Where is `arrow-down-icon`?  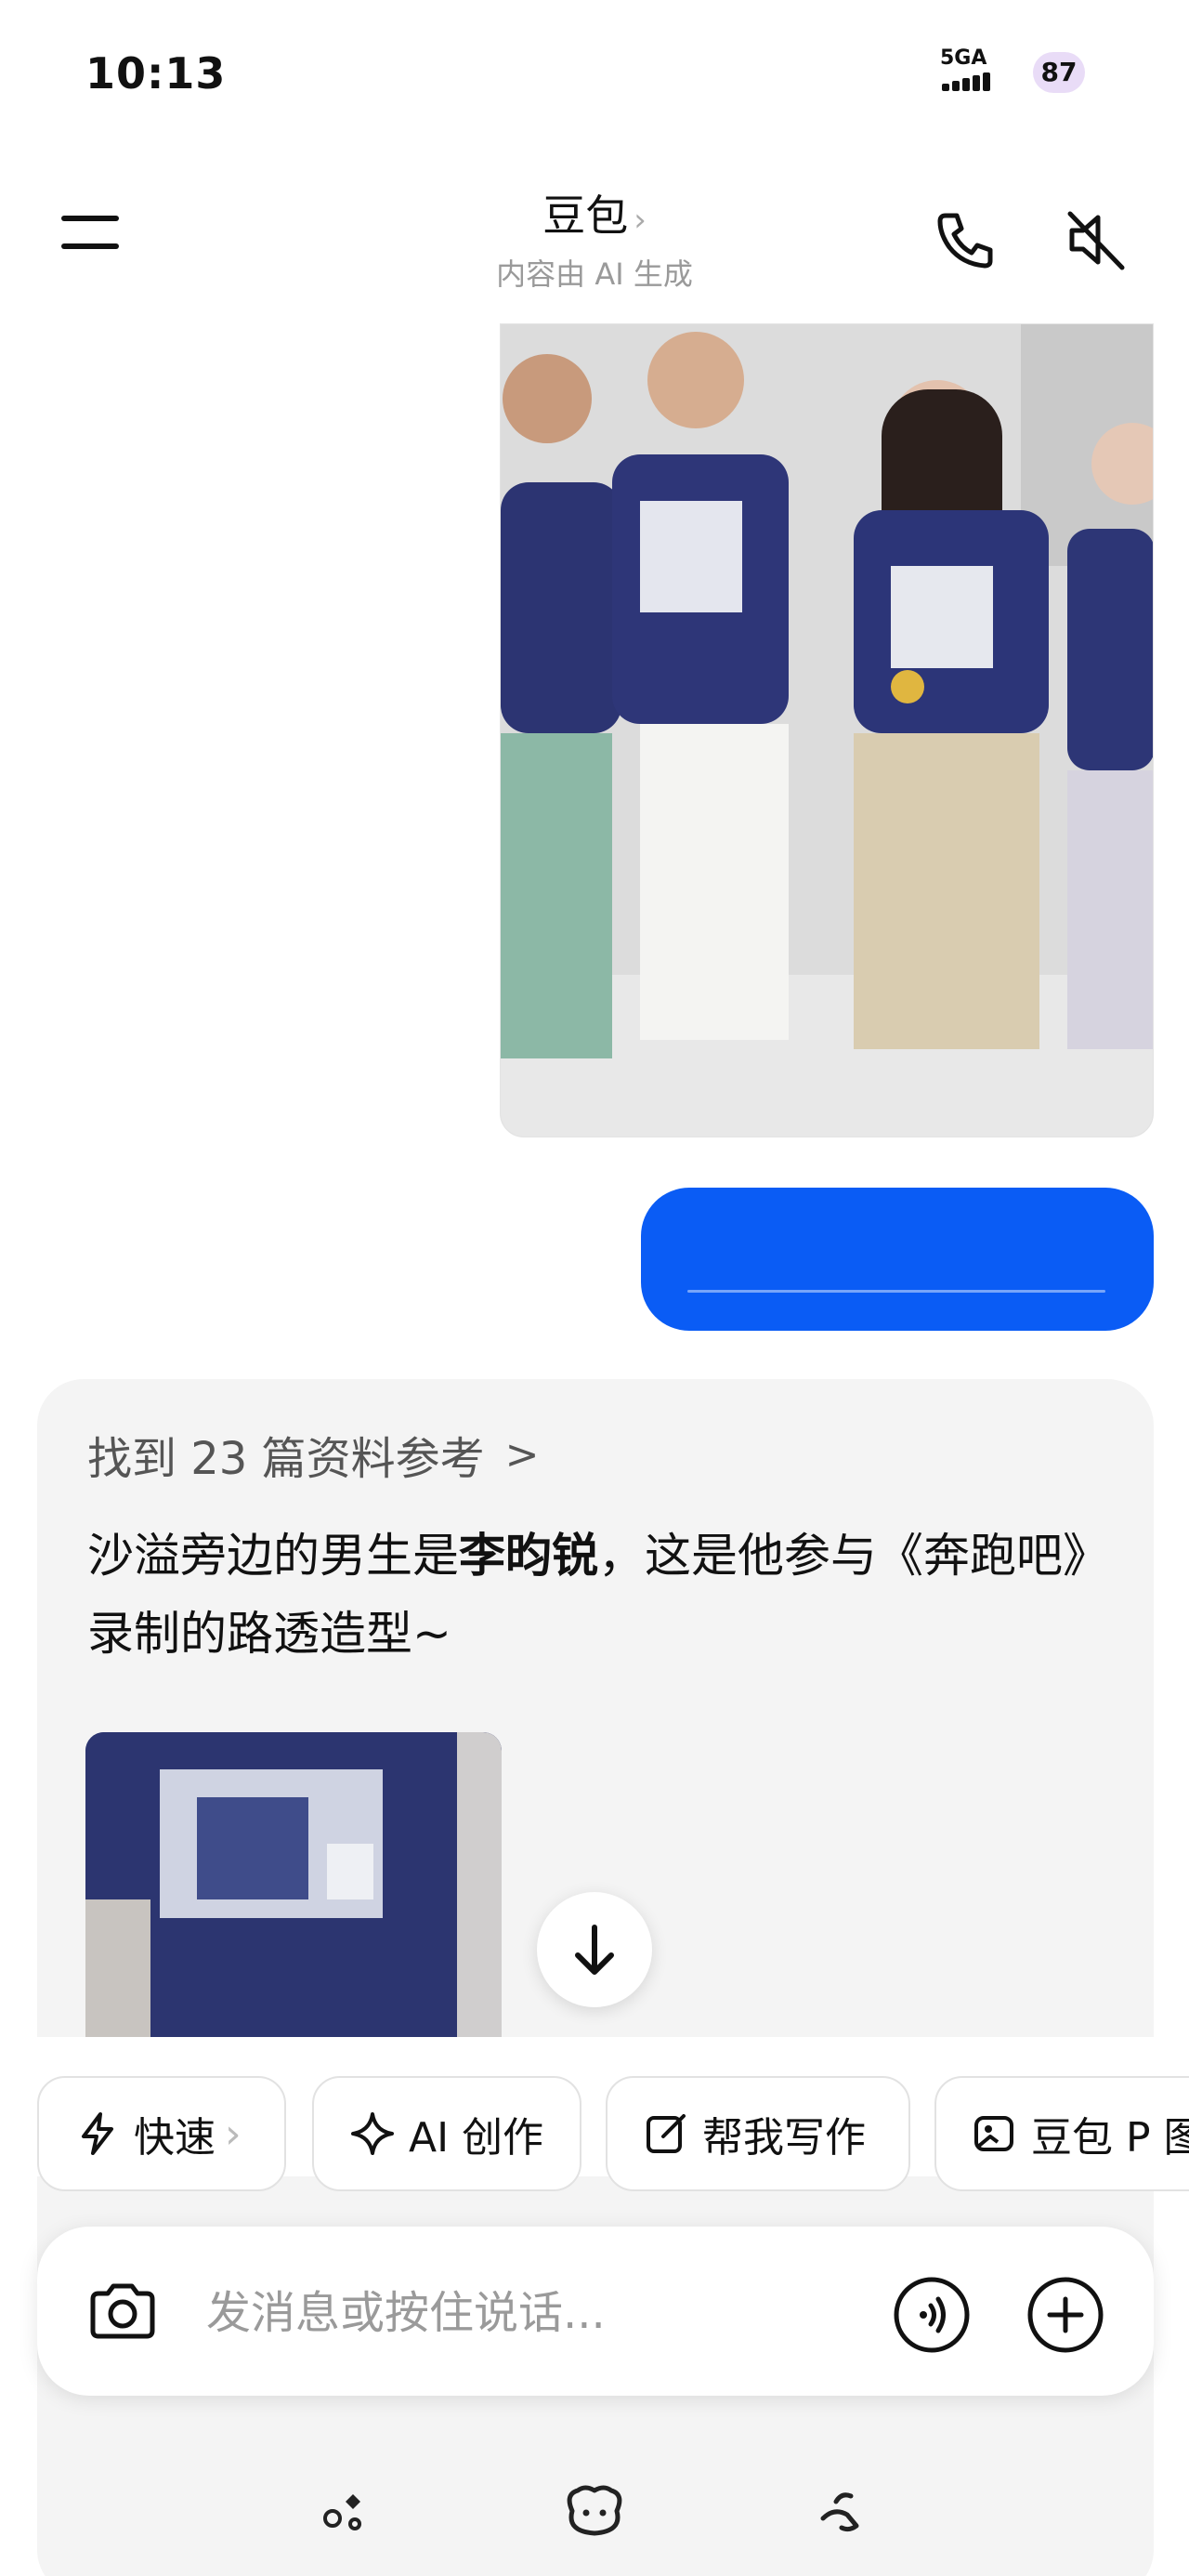 arrow-down-icon is located at coordinates (594, 1950).